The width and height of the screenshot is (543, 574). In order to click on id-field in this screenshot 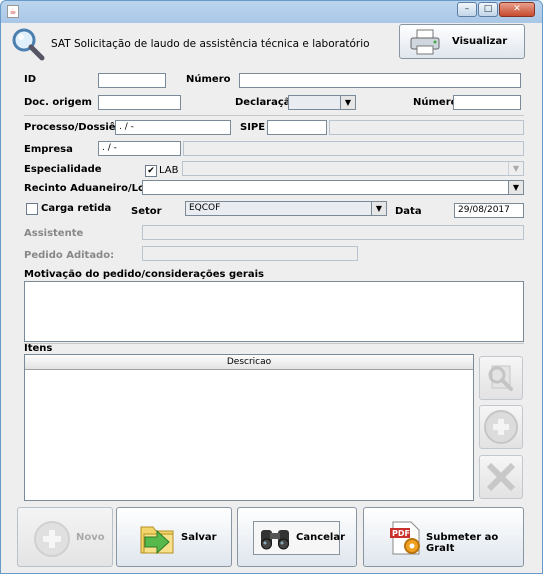, I will do `click(132, 80)`.